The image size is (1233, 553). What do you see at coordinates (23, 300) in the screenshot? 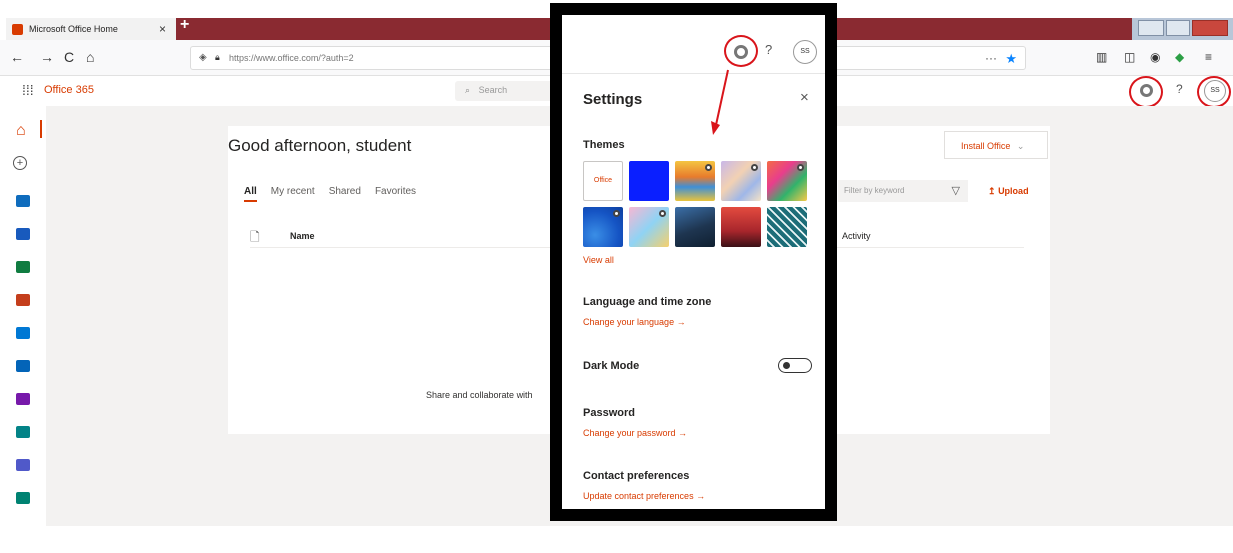
I see `powerpoint-app-icon` at bounding box center [23, 300].